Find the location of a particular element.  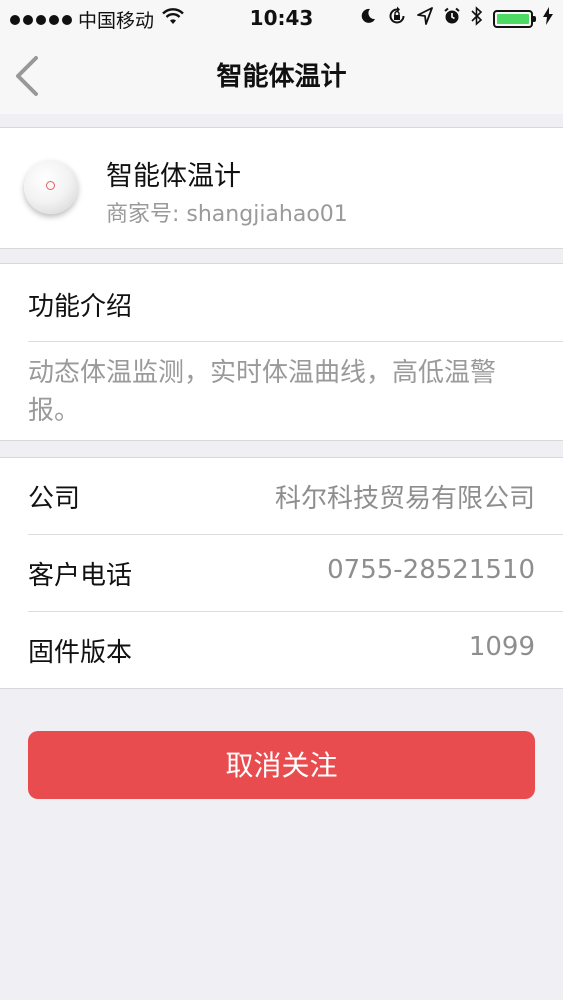

firmware-value: 1099 is located at coordinates (501, 647).